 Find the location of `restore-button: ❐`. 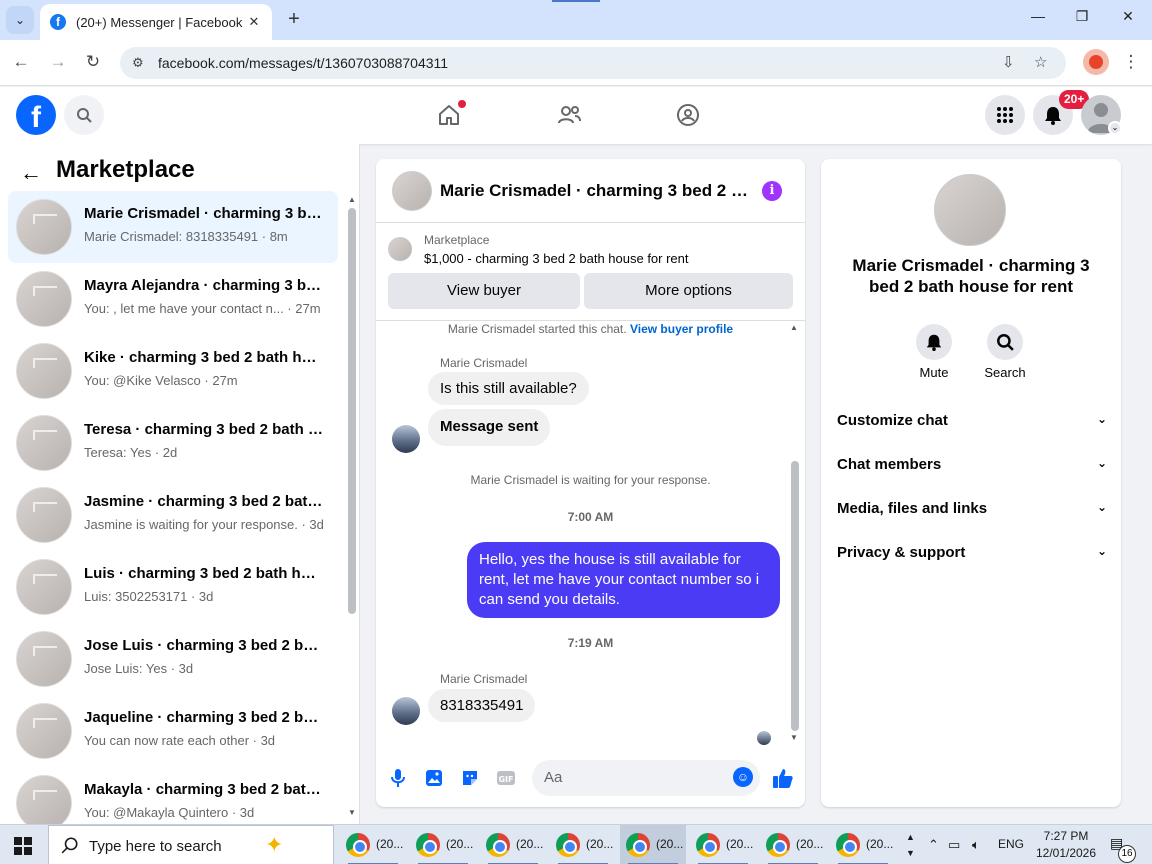

restore-button: ❐ is located at coordinates (1082, 16).